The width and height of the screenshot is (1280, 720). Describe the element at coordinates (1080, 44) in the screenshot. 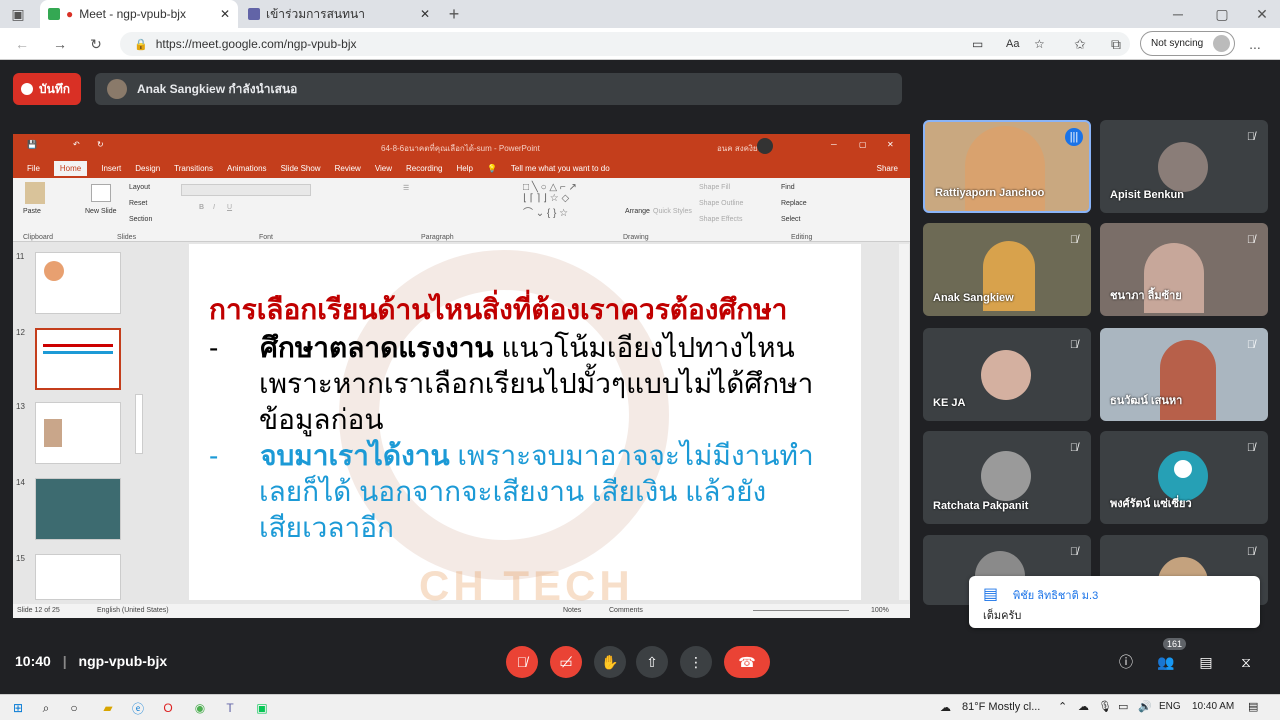

I see `favorites-icon: ✩` at that location.